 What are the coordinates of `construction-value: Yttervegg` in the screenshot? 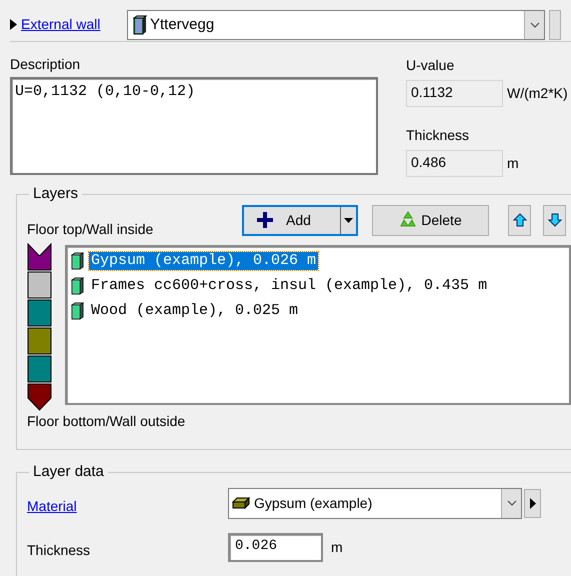 It's located at (183, 25).